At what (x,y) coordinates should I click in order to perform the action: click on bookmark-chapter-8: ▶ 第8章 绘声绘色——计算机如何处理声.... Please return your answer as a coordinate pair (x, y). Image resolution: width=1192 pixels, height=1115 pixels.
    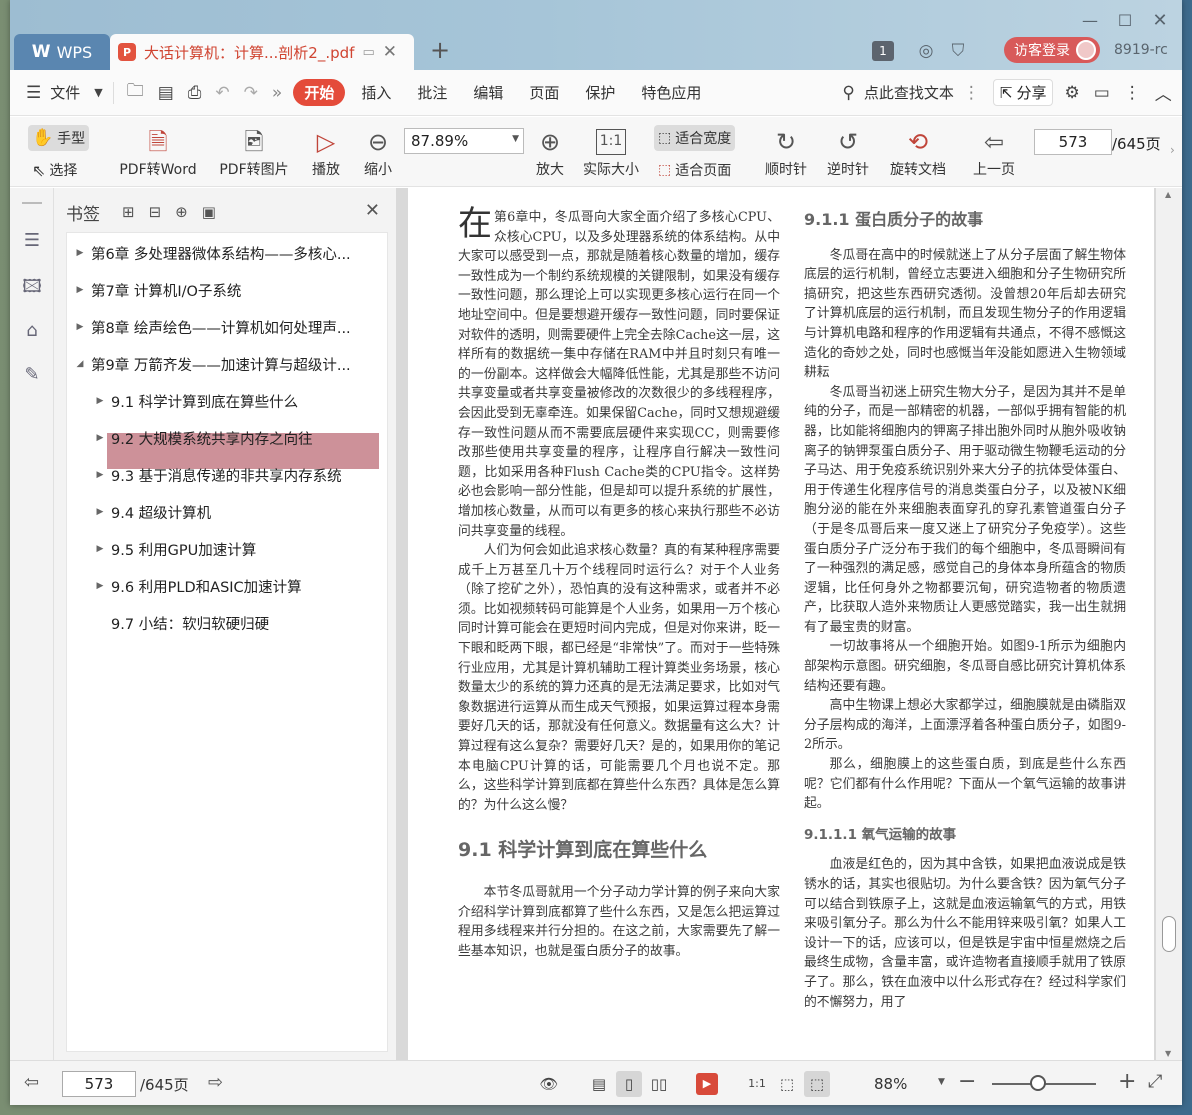
    Looking at the image, I should click on (227, 327).